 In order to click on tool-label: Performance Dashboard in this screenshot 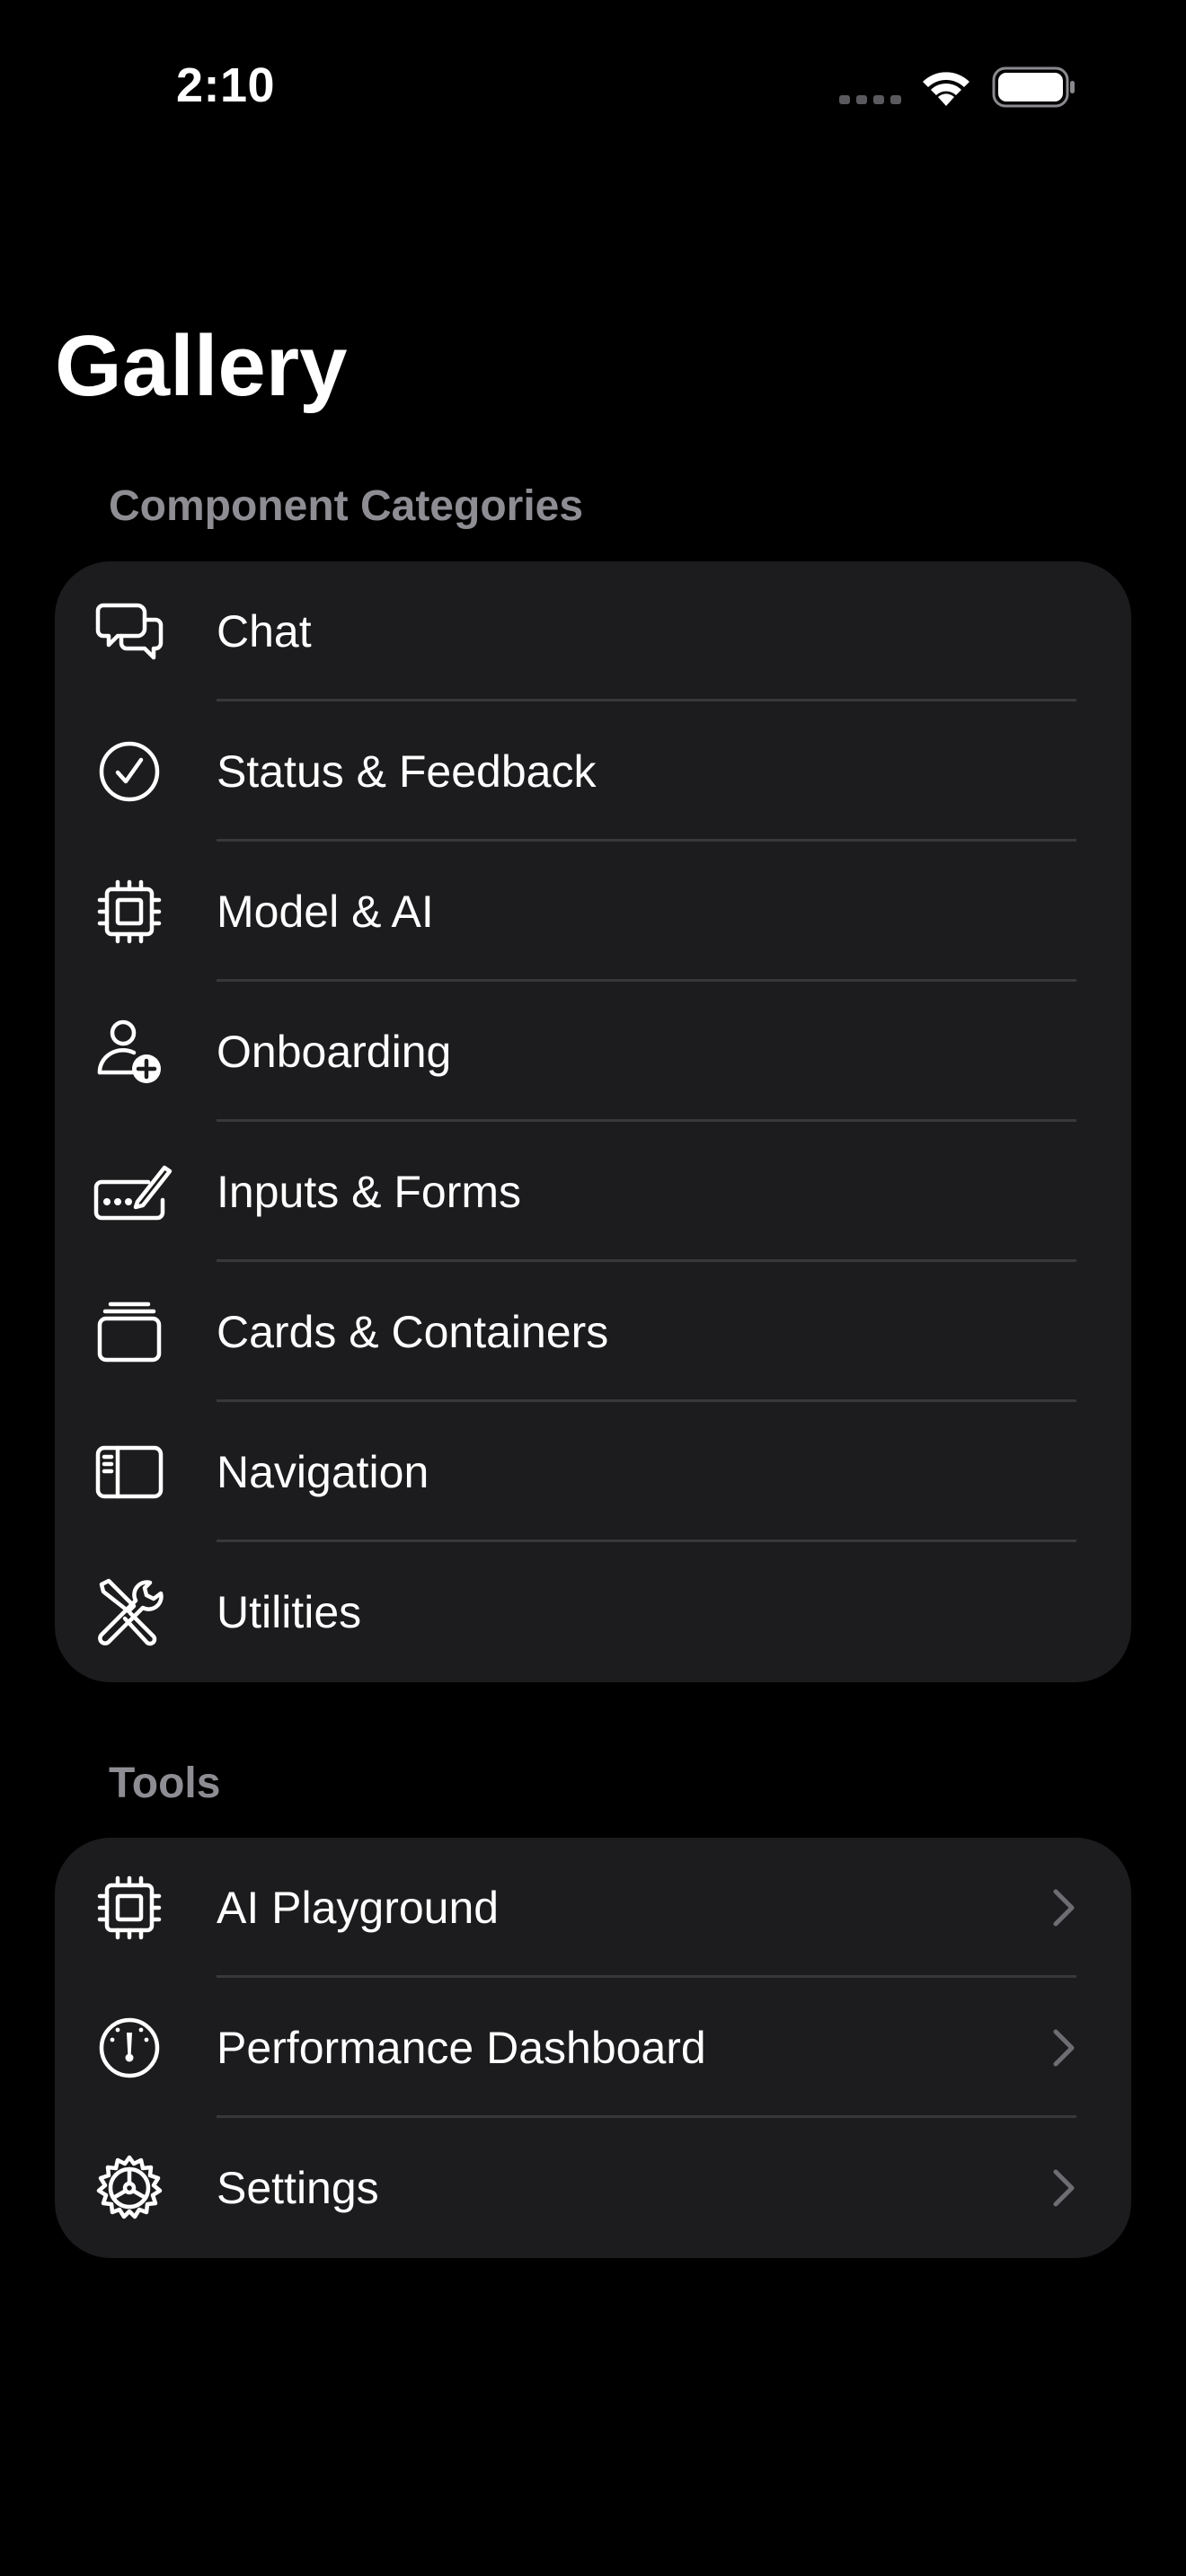, I will do `click(461, 2048)`.